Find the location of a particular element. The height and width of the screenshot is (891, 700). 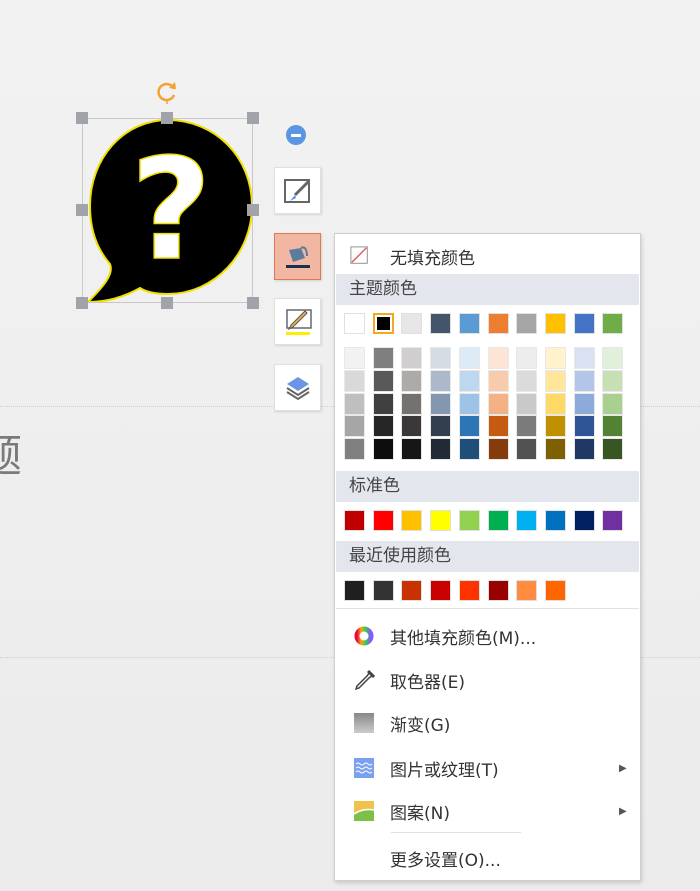

slide-title-text: 题 is located at coordinates (11, 452).